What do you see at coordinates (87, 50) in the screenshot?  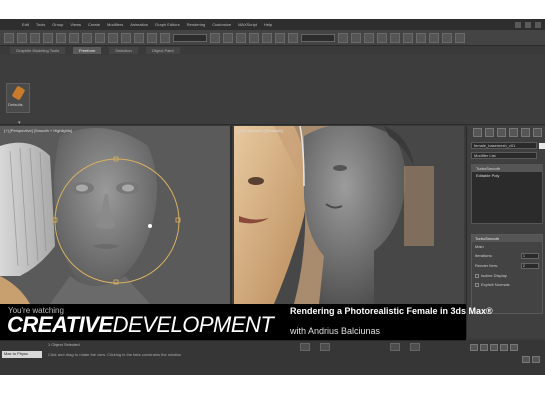 I see `ribbon-tab-freeform: Freeform` at bounding box center [87, 50].